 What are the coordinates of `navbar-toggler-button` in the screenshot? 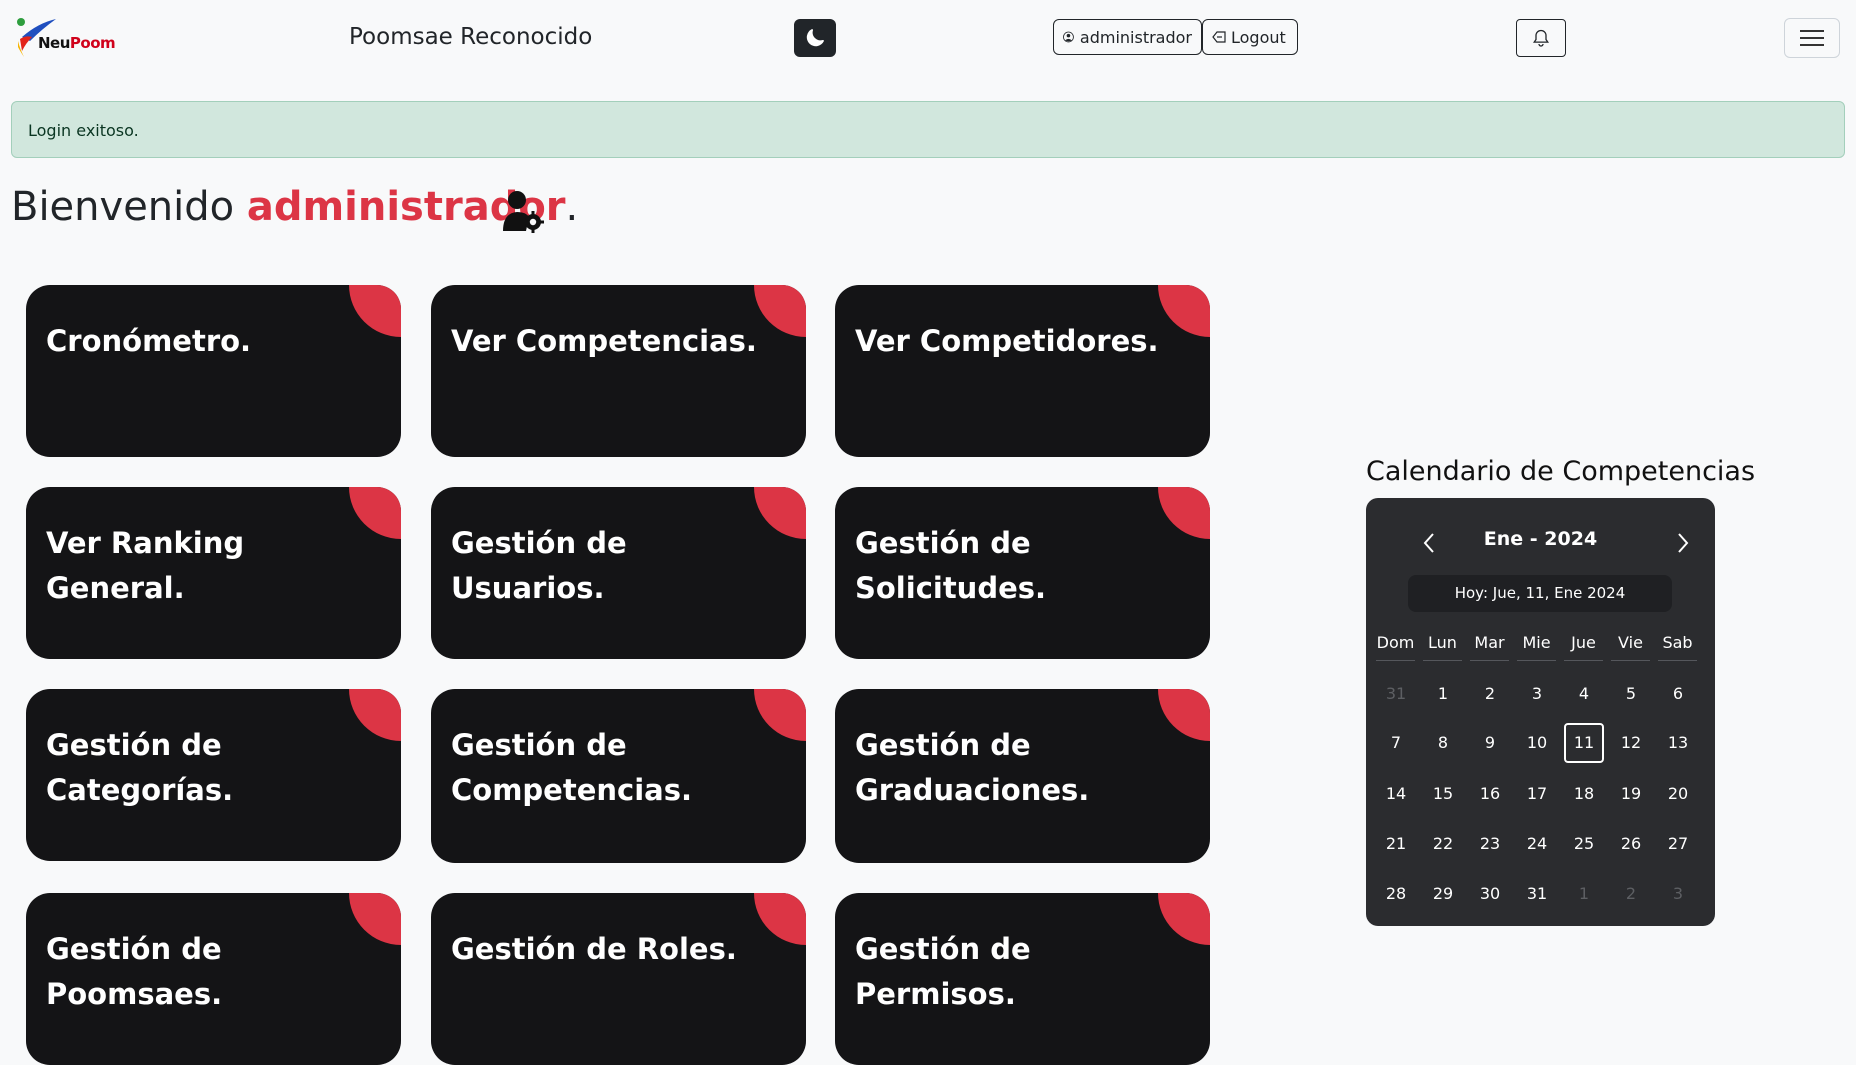 It's located at (1812, 38).